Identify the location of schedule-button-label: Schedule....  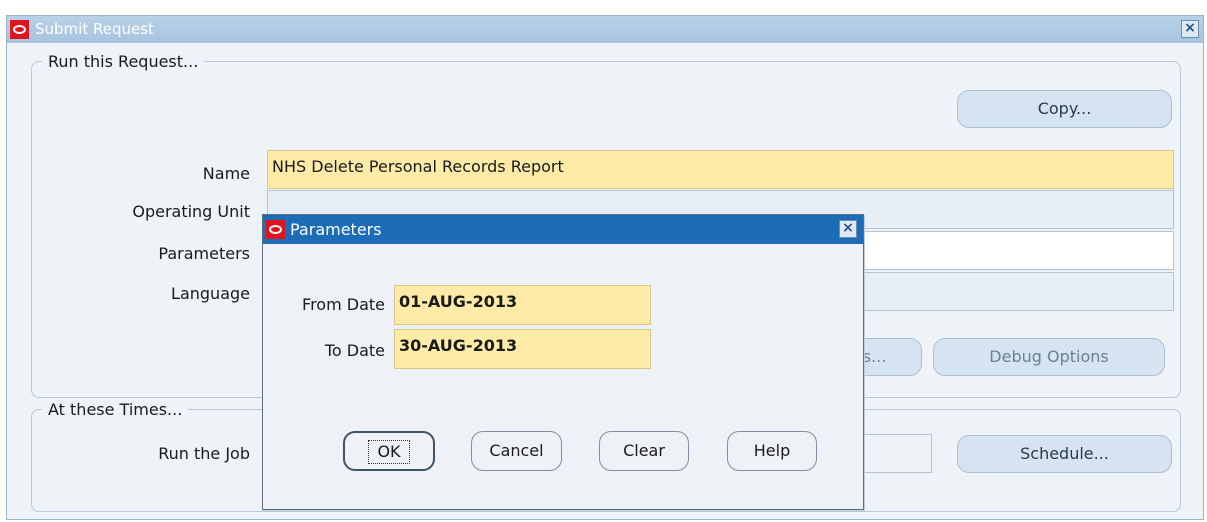
(1064, 453).